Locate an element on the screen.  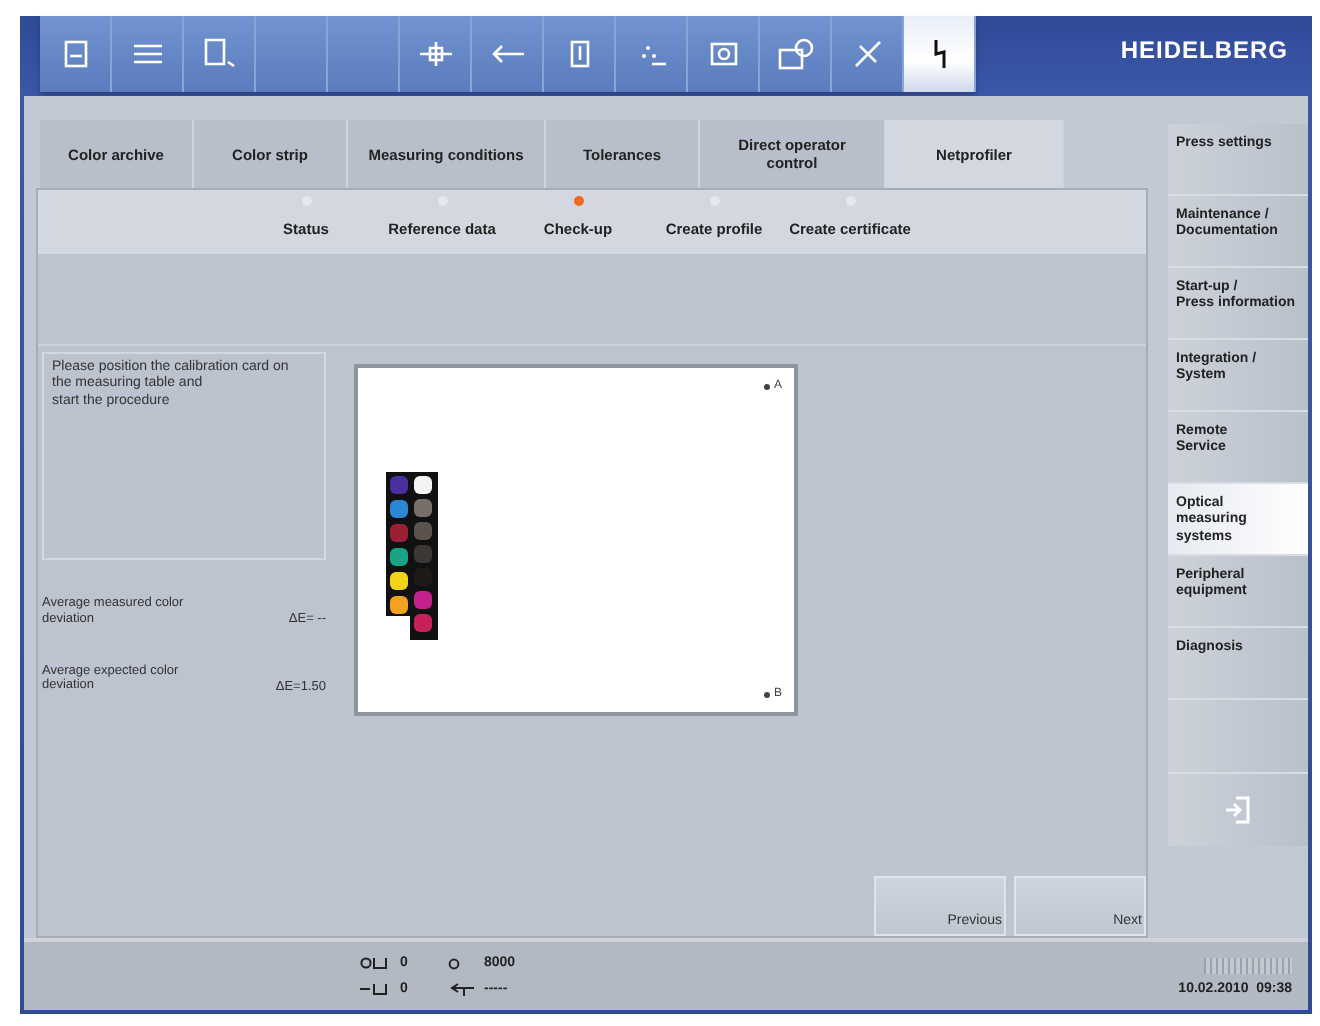
exit-icon is located at coordinates (1238, 810).